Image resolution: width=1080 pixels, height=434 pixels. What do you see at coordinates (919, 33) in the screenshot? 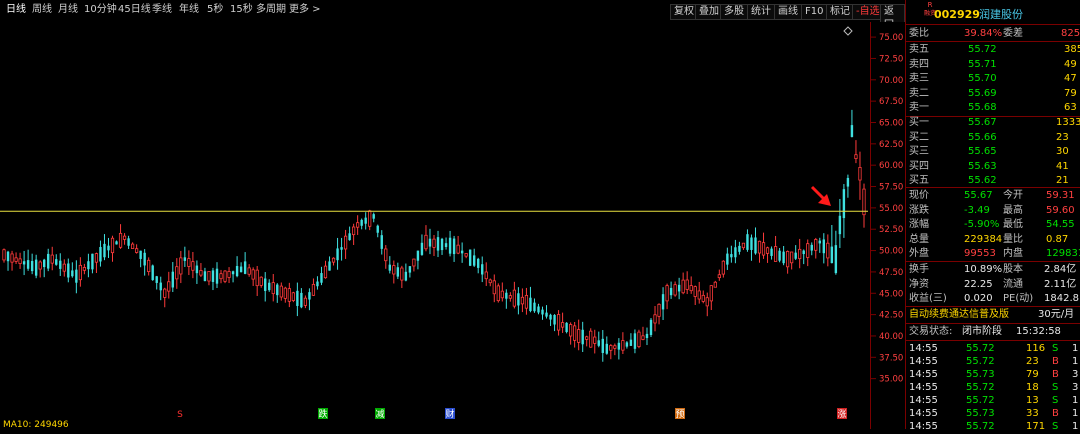
I see `weibi-label: 委比` at bounding box center [919, 33].